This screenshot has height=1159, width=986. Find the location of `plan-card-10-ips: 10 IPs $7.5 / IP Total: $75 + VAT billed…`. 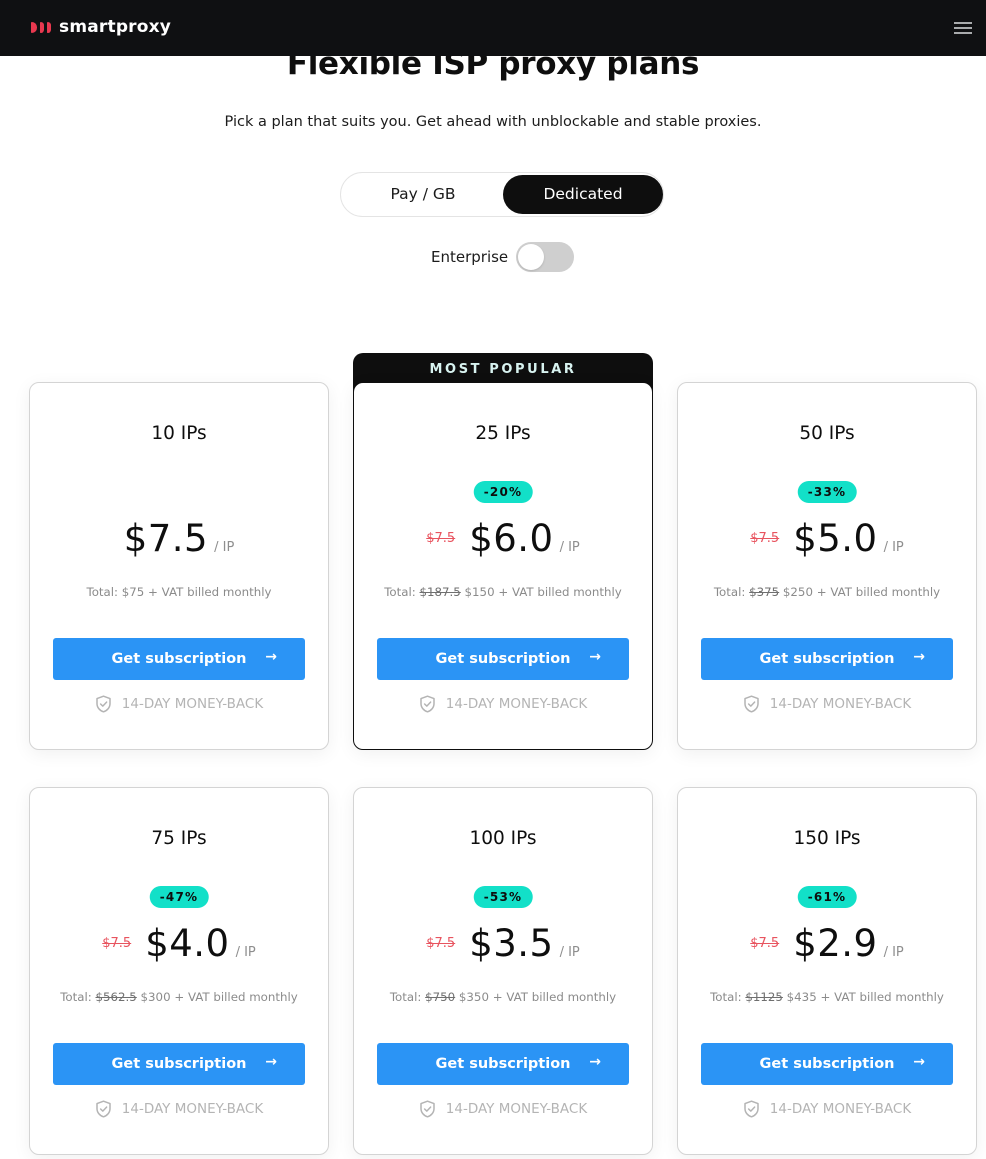

plan-card-10-ips: 10 IPs $7.5 / IP Total: $75 + VAT billed… is located at coordinates (179, 566).